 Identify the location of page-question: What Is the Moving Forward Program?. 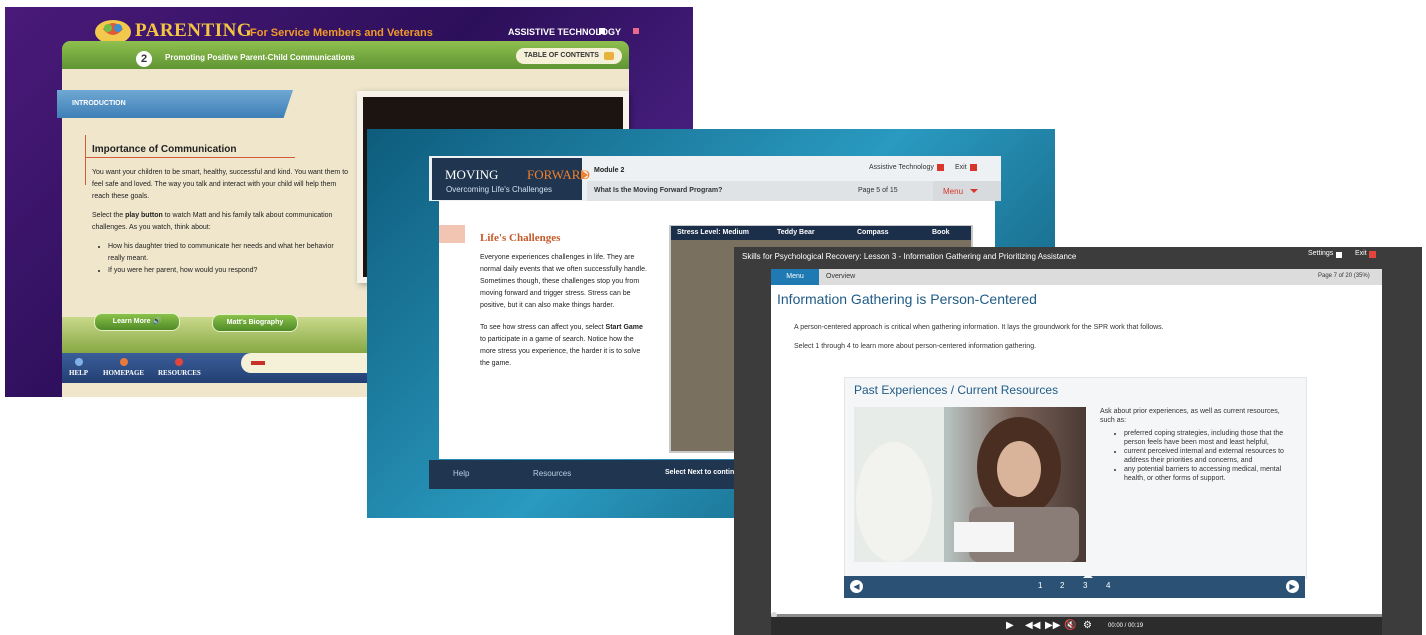
(658, 190).